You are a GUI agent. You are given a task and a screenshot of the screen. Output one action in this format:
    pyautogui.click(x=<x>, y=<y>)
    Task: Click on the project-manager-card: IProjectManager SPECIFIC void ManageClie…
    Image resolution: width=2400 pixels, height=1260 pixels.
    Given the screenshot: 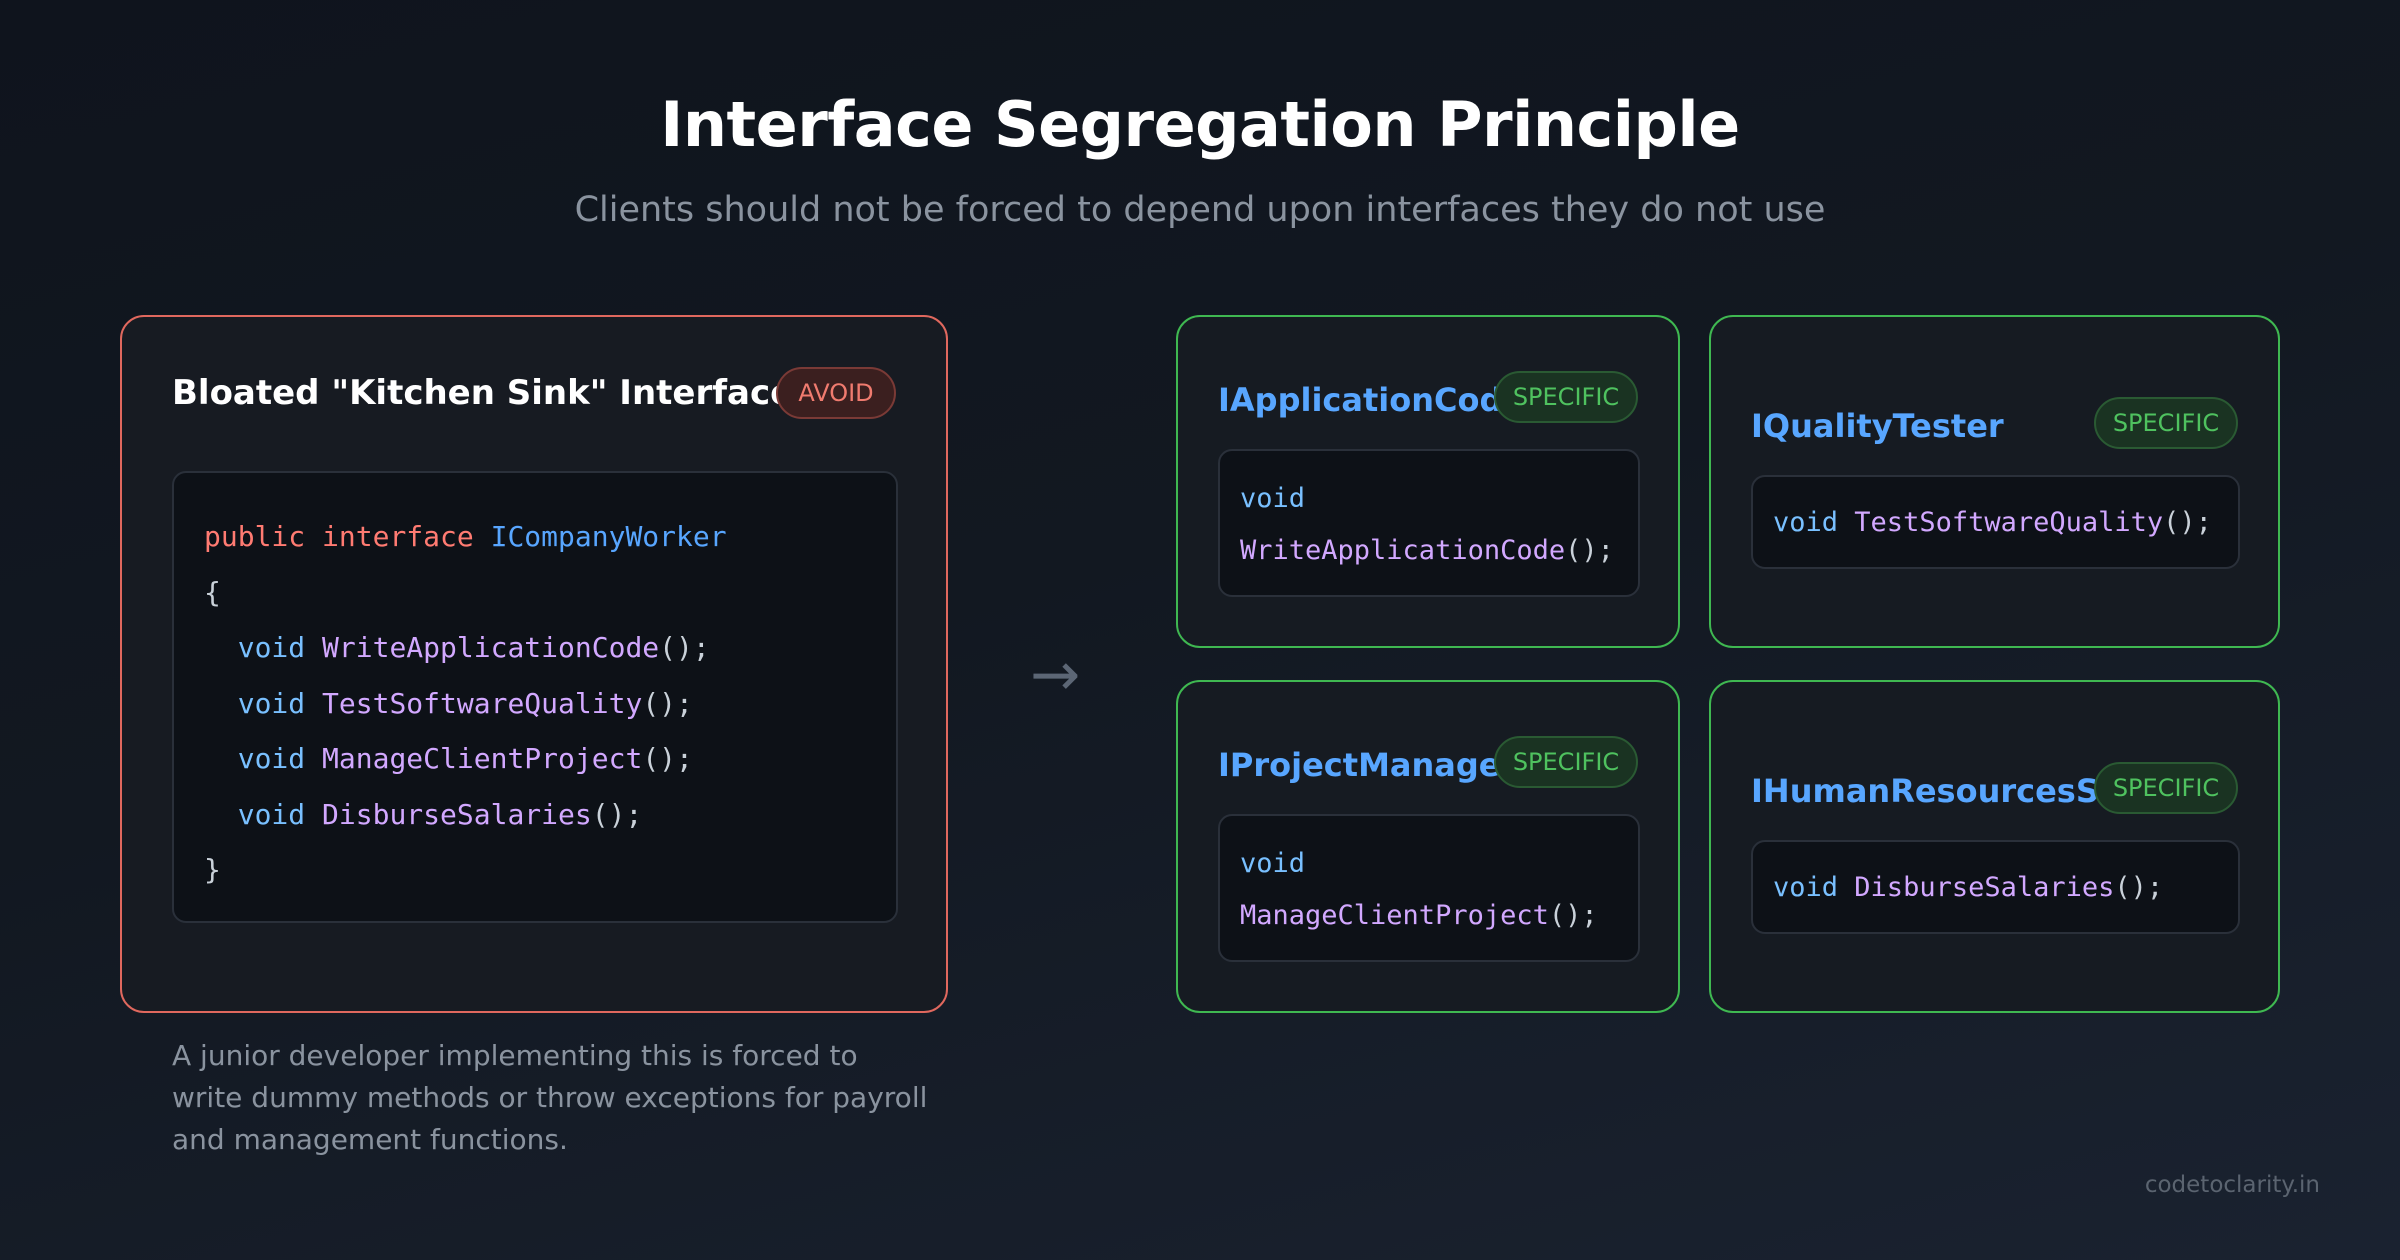 What is the action you would take?
    pyautogui.click(x=1428, y=846)
    